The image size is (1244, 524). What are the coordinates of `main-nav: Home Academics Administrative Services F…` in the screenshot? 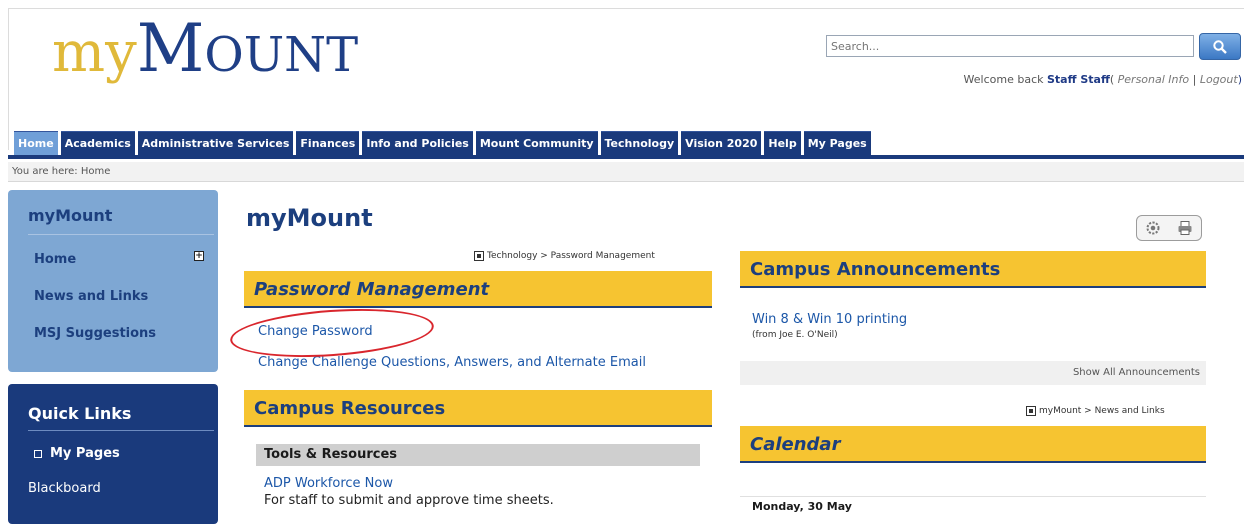 It's located at (442, 143).